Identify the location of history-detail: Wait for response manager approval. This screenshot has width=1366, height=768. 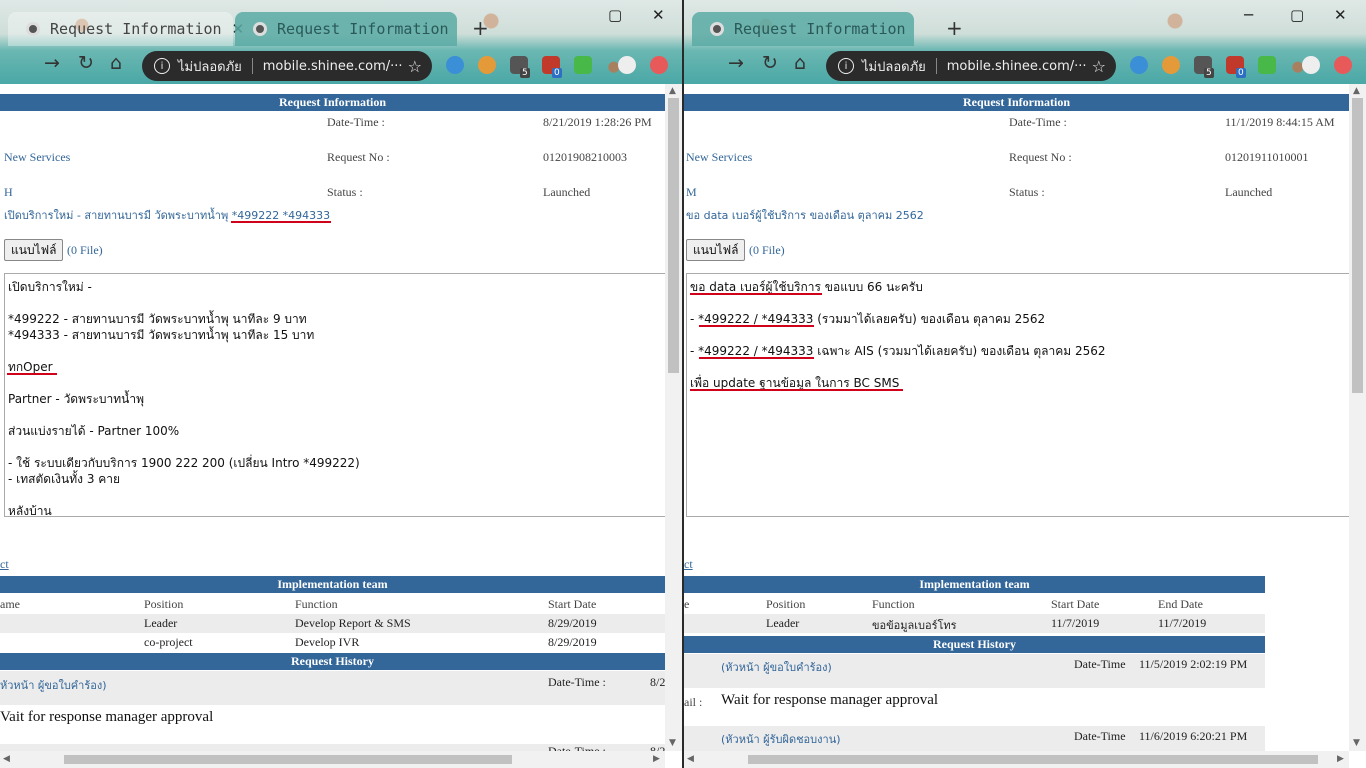
(830, 700).